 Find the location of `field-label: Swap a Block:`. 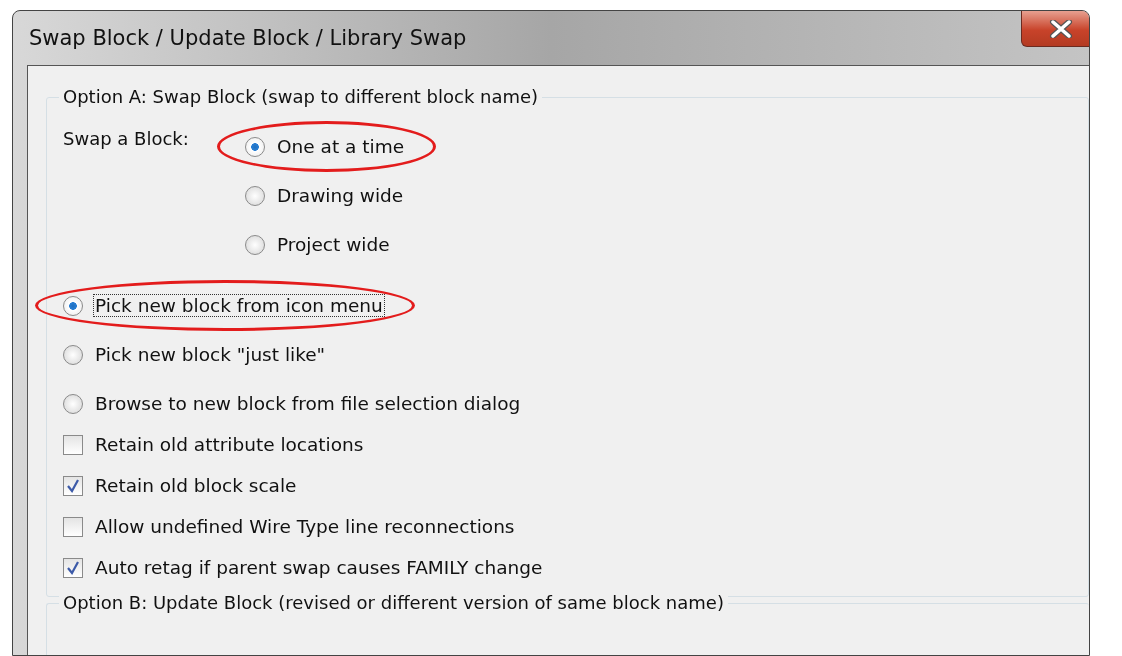

field-label: Swap a Block: is located at coordinates (126, 138).